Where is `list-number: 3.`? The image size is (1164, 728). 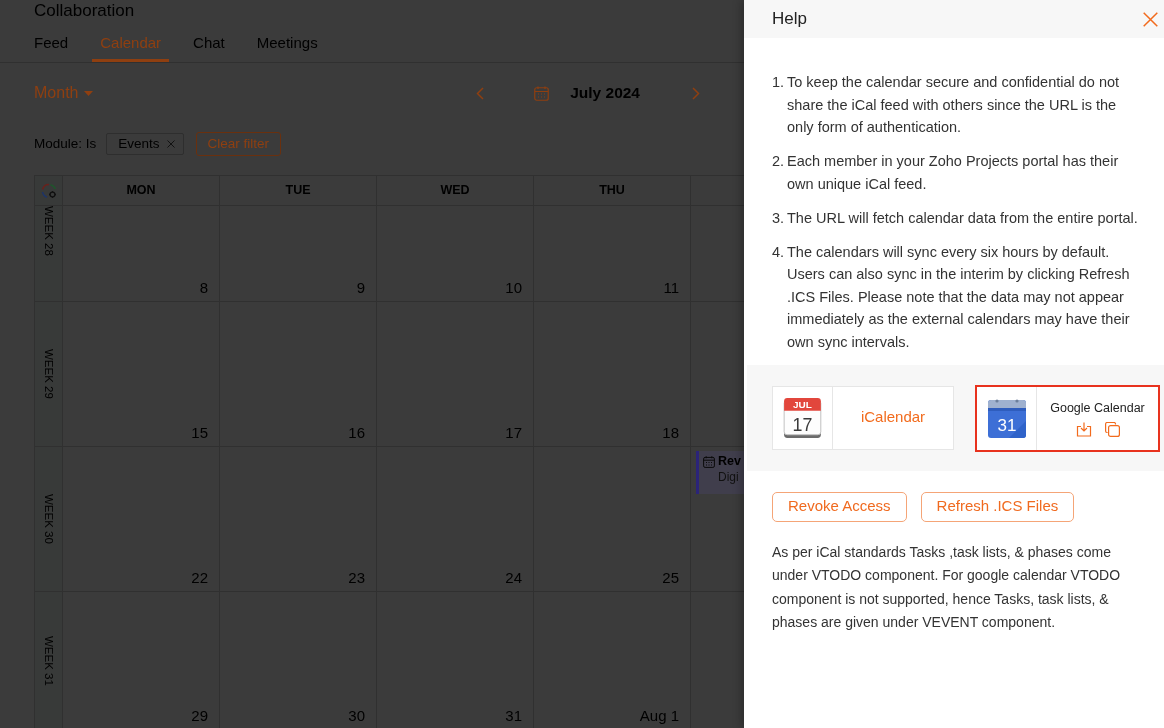
list-number: 3. is located at coordinates (779, 218).